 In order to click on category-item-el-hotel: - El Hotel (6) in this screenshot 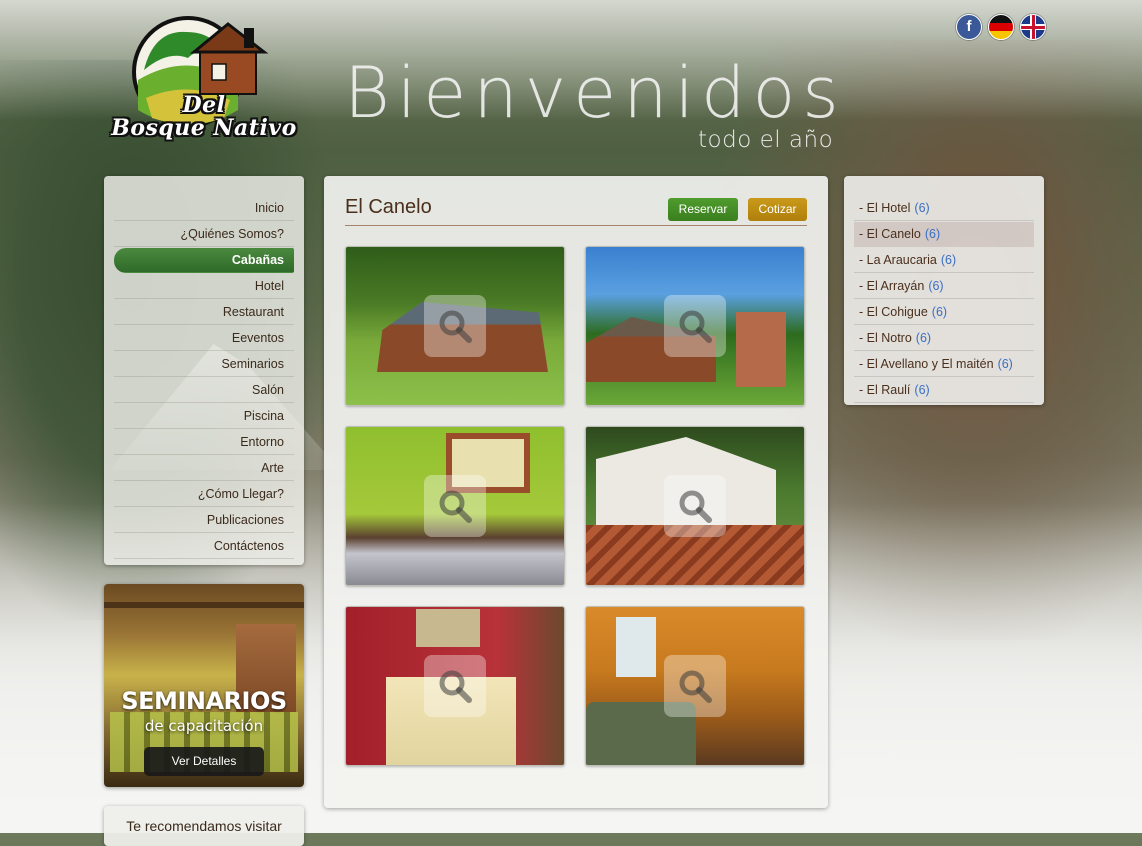, I will do `click(944, 208)`.